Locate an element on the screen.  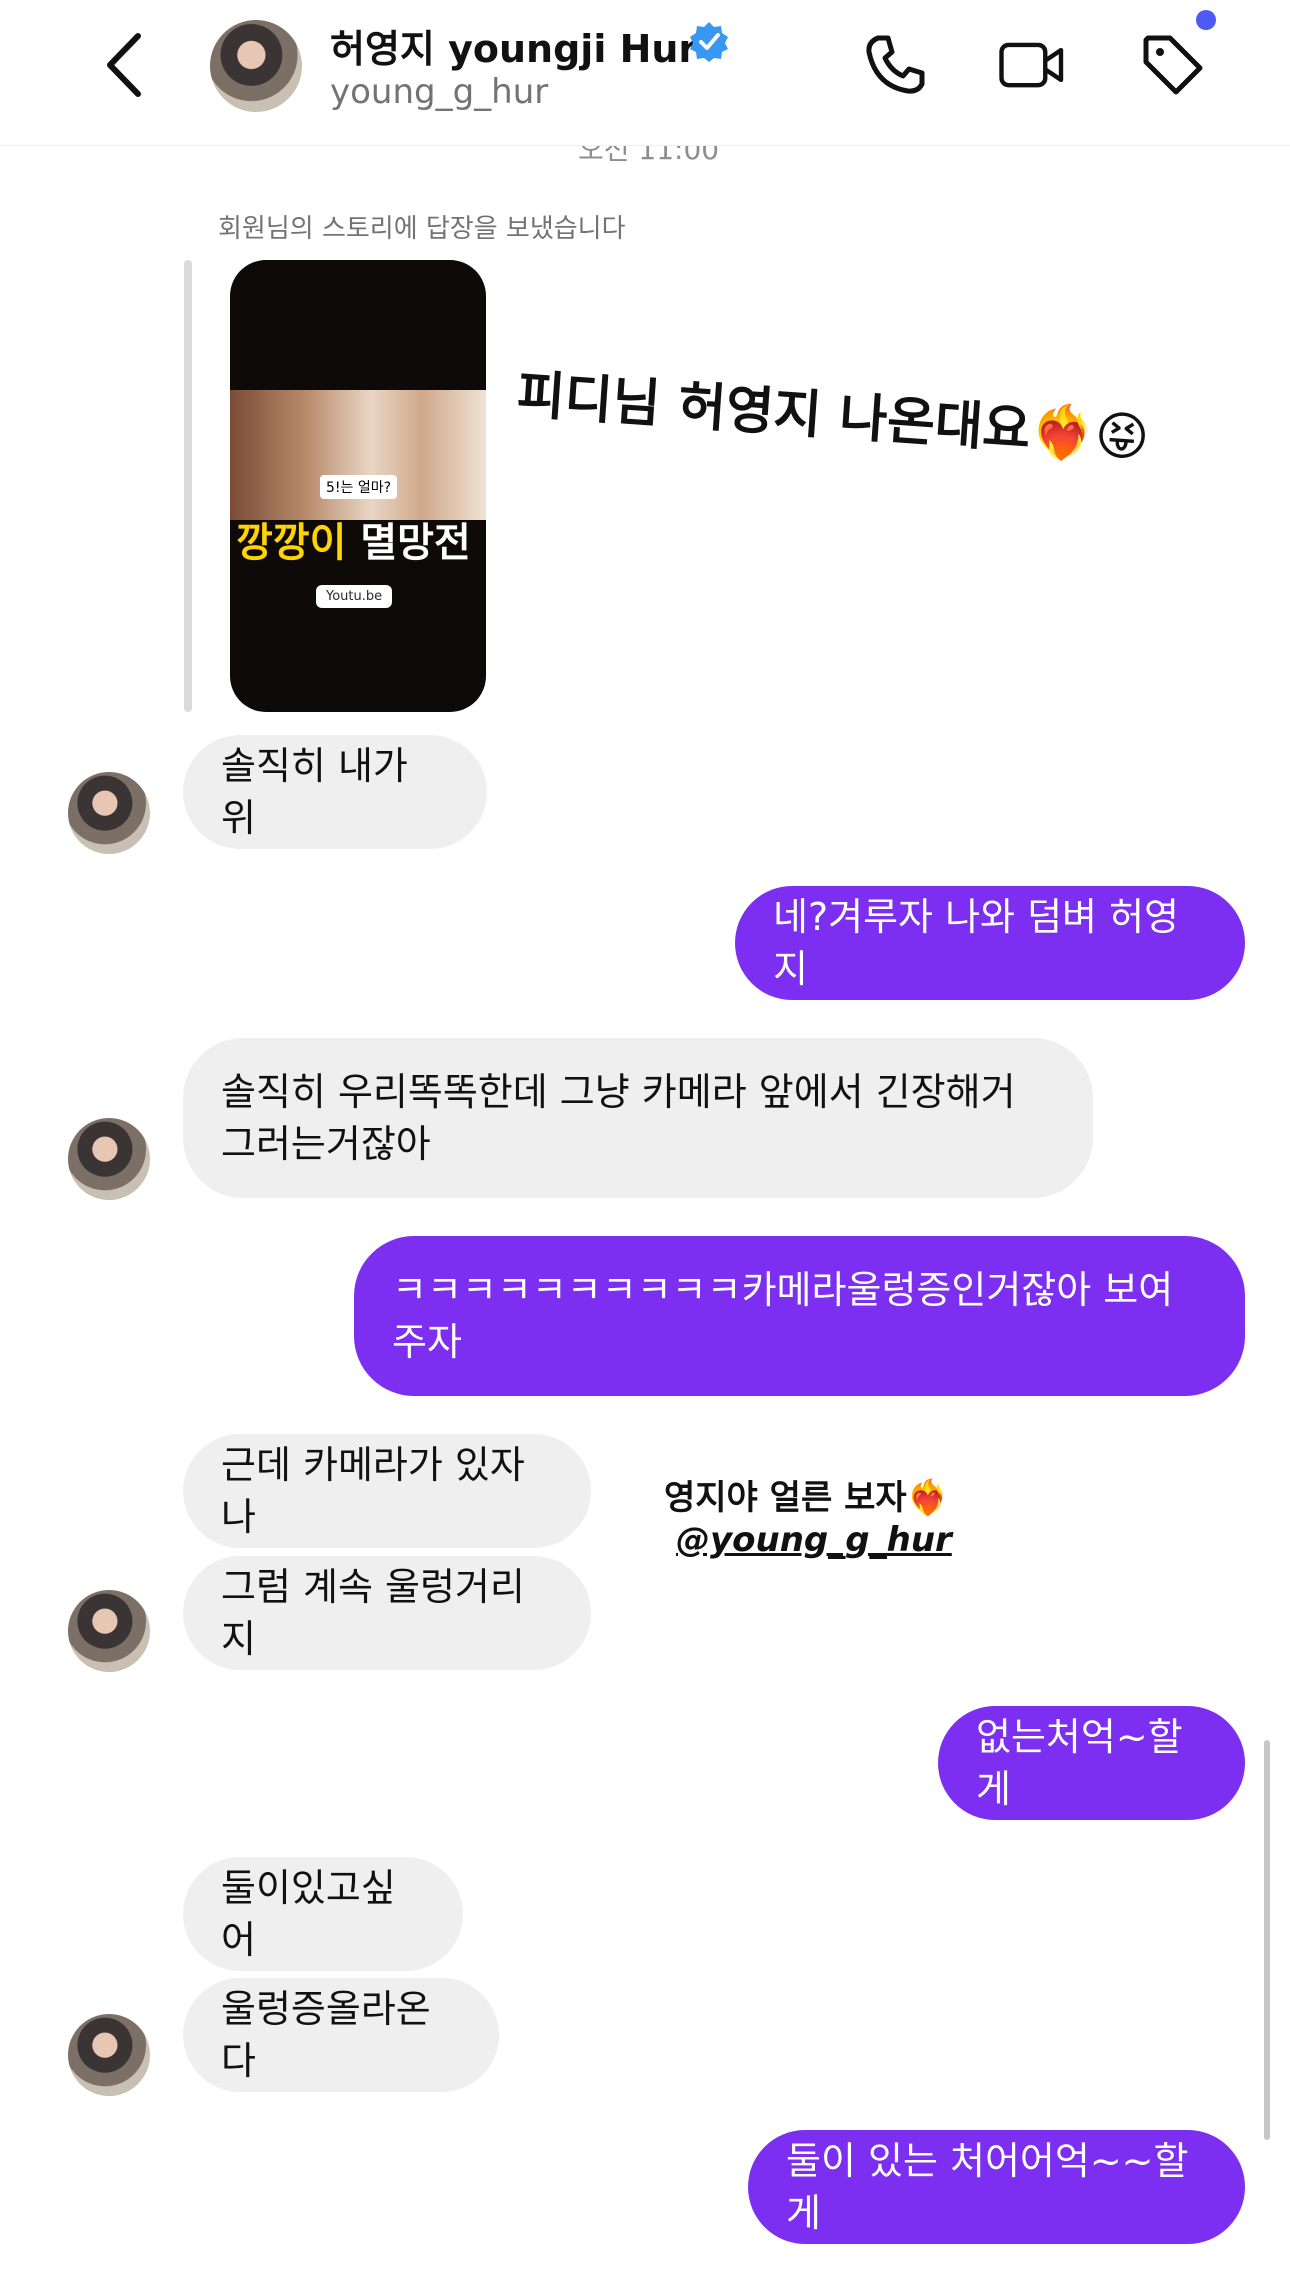
message-incoming: 솔직히 우리똑똑한데 그냥 카메라 앞에서 긴장해거 그러는거잖아 is located at coordinates (638, 1118).